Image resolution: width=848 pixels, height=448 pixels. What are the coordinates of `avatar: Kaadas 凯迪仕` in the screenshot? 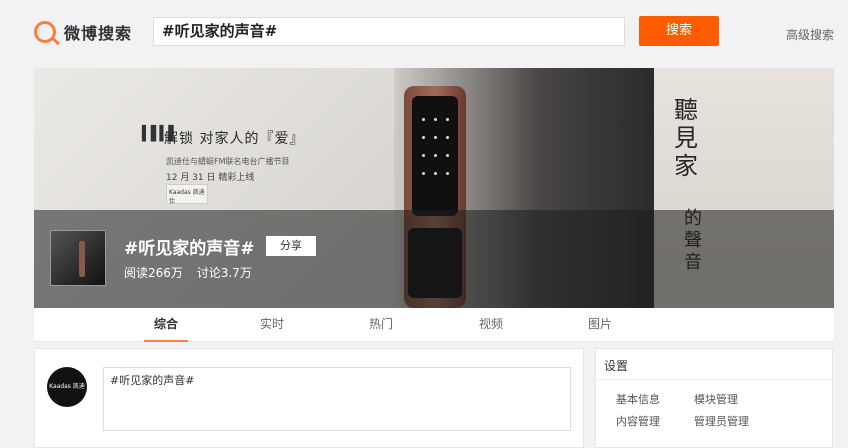 It's located at (67, 398).